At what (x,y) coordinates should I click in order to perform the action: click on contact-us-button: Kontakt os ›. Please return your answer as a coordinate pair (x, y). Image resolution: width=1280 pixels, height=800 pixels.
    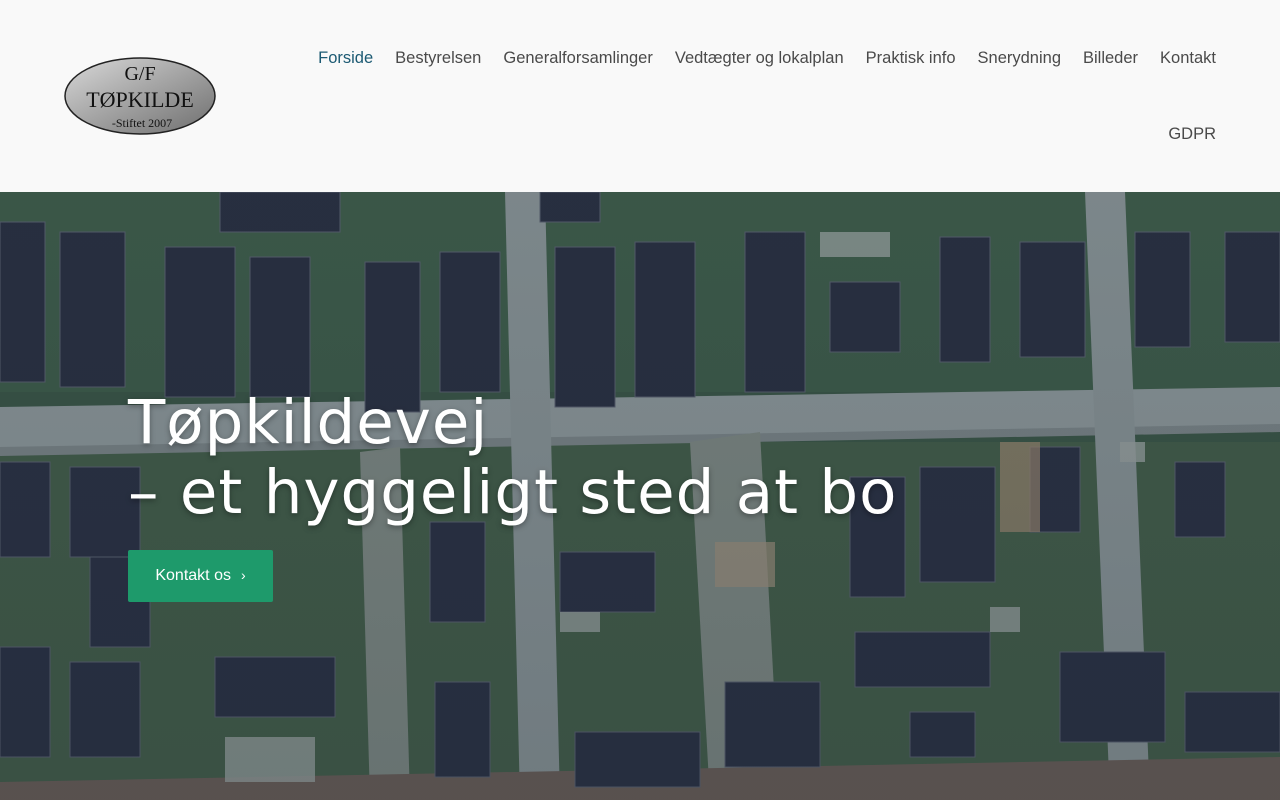
    Looking at the image, I should click on (200, 576).